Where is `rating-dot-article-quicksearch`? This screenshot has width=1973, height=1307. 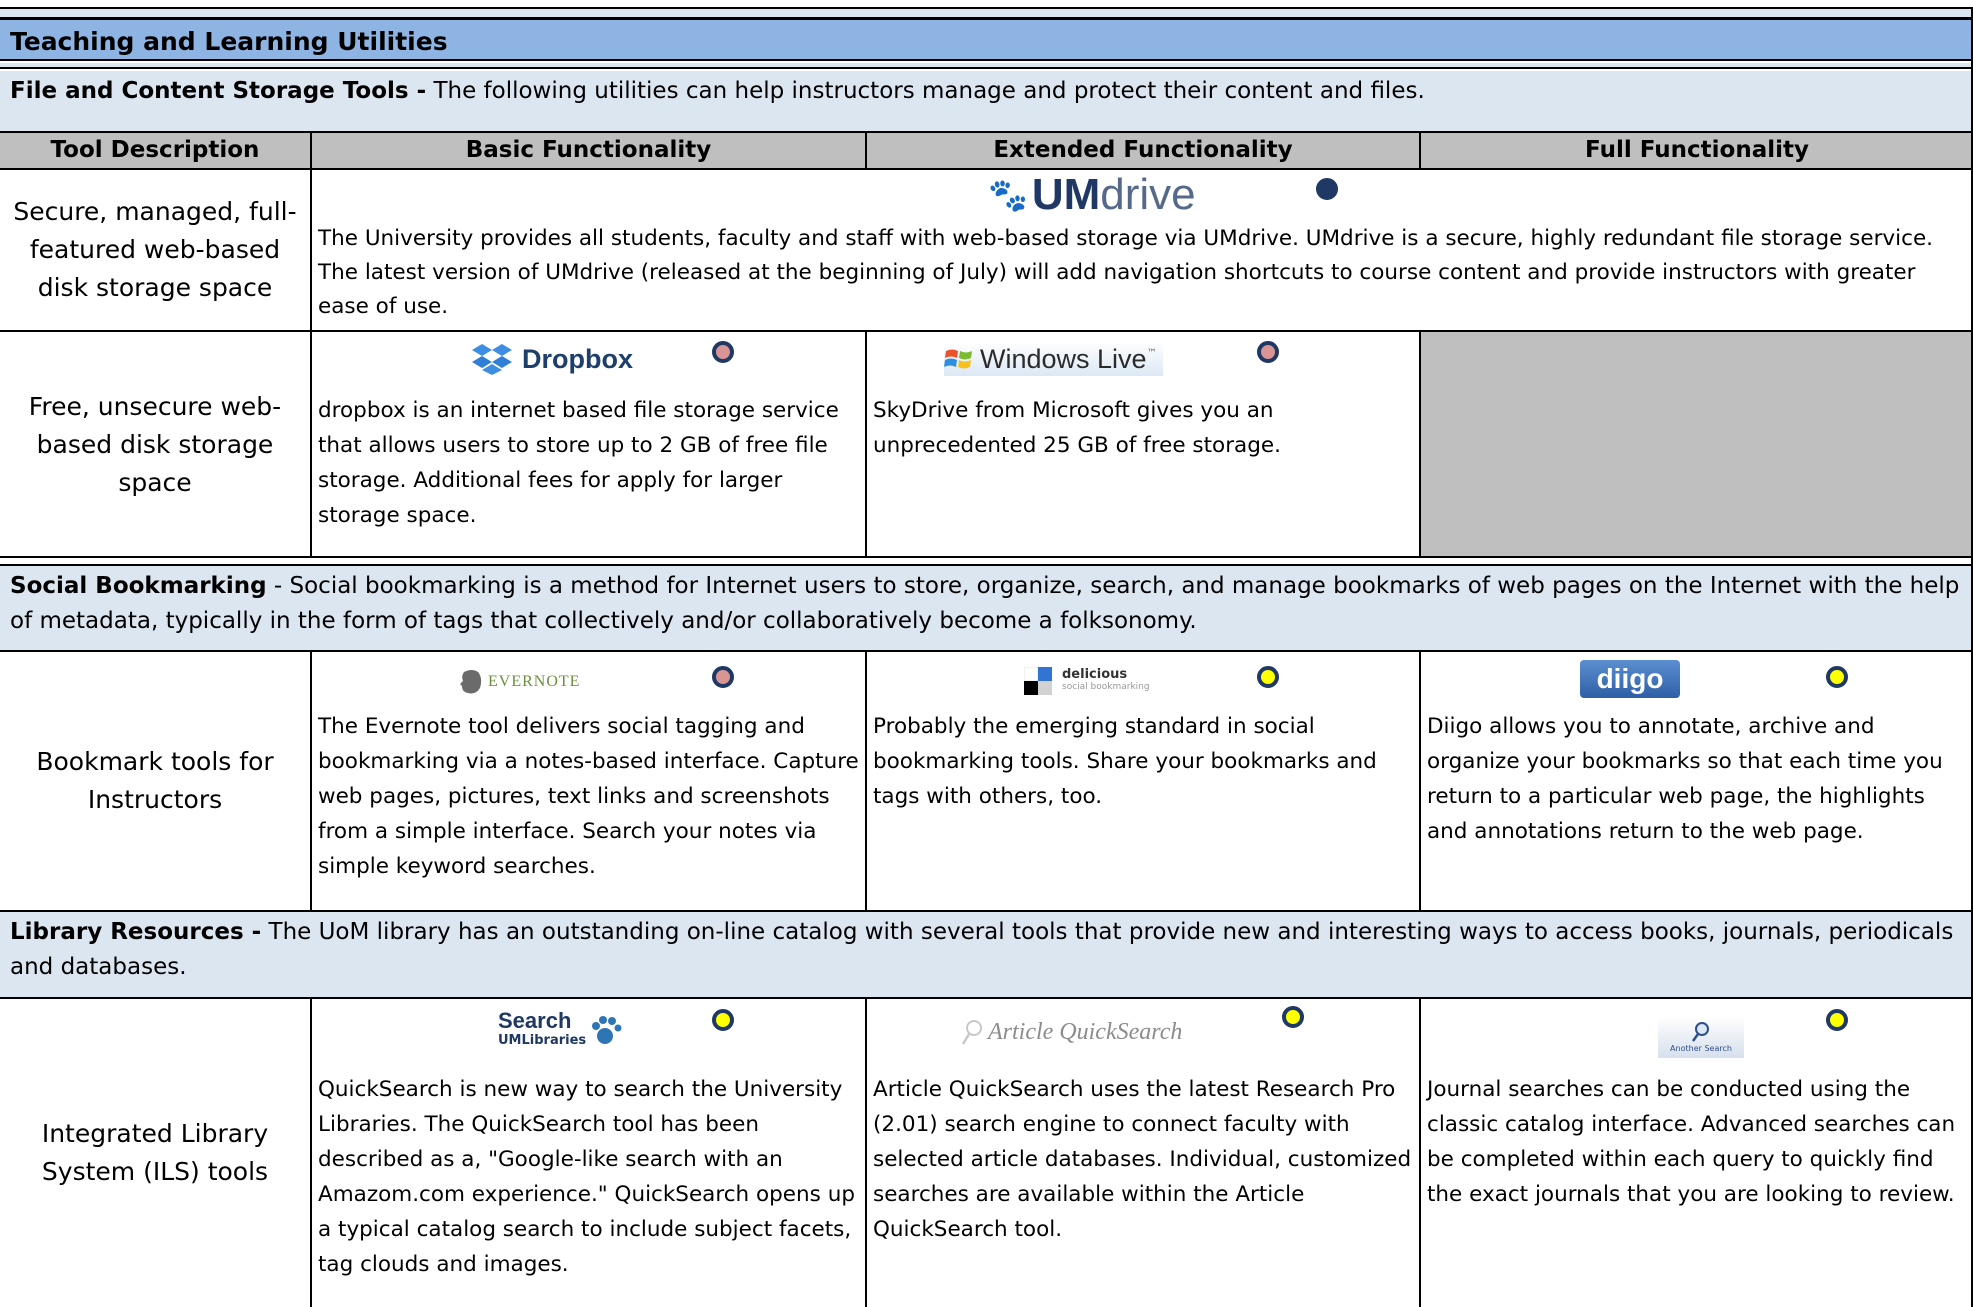
rating-dot-article-quicksearch is located at coordinates (1293, 1017).